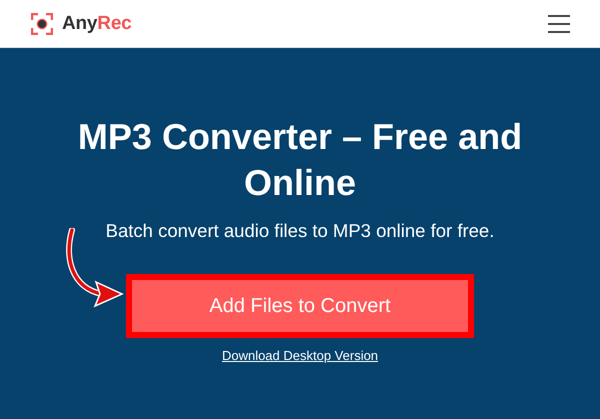  Describe the element at coordinates (42, 23) in the screenshot. I see `logo-icon` at that location.